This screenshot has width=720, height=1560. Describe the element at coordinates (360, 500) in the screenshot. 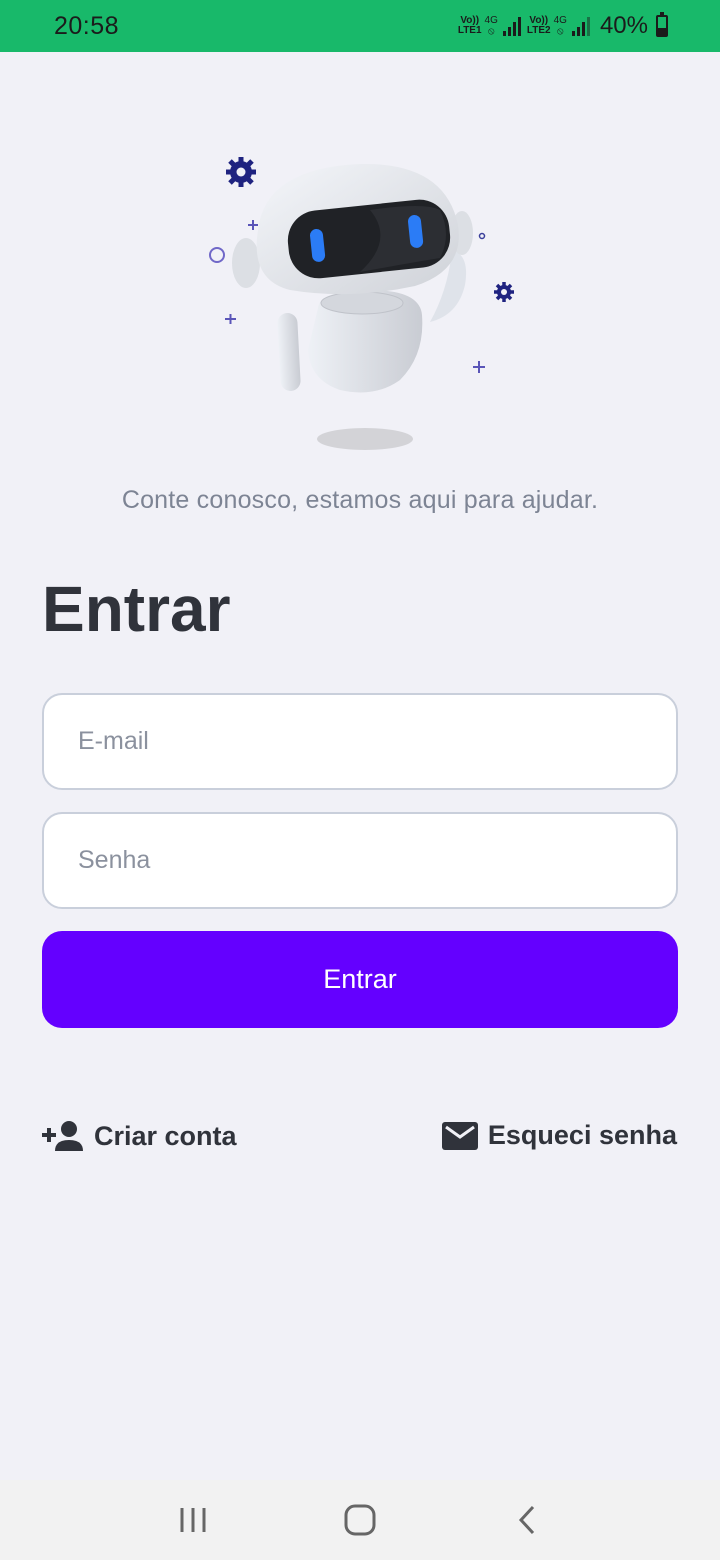

I see `tagline: Conte conosco, estamos aqui para ajudar.` at that location.